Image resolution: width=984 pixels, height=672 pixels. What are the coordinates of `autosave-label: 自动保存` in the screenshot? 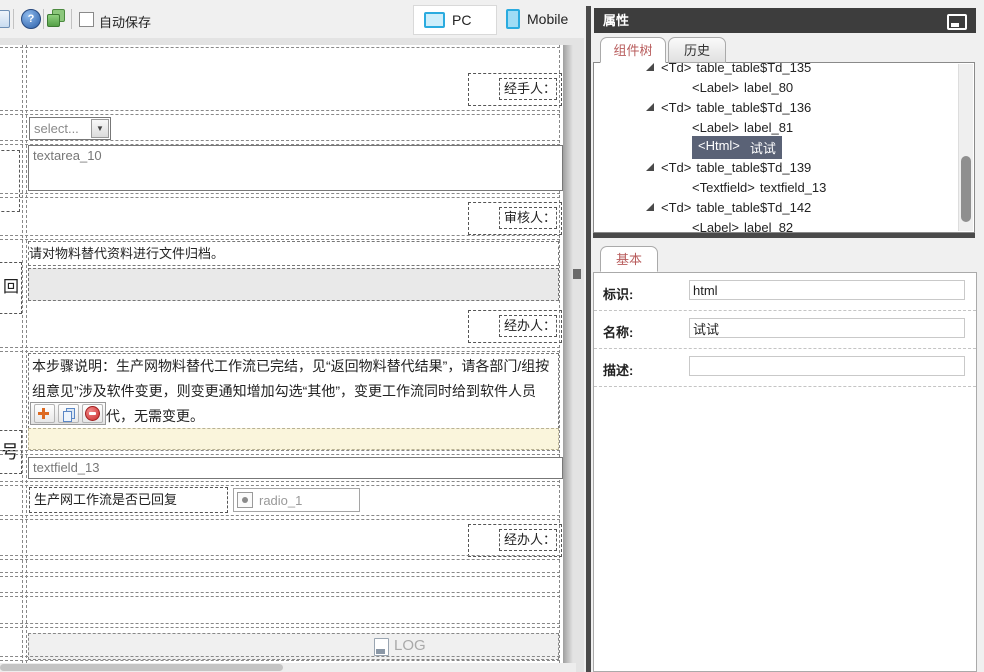 It's located at (125, 22).